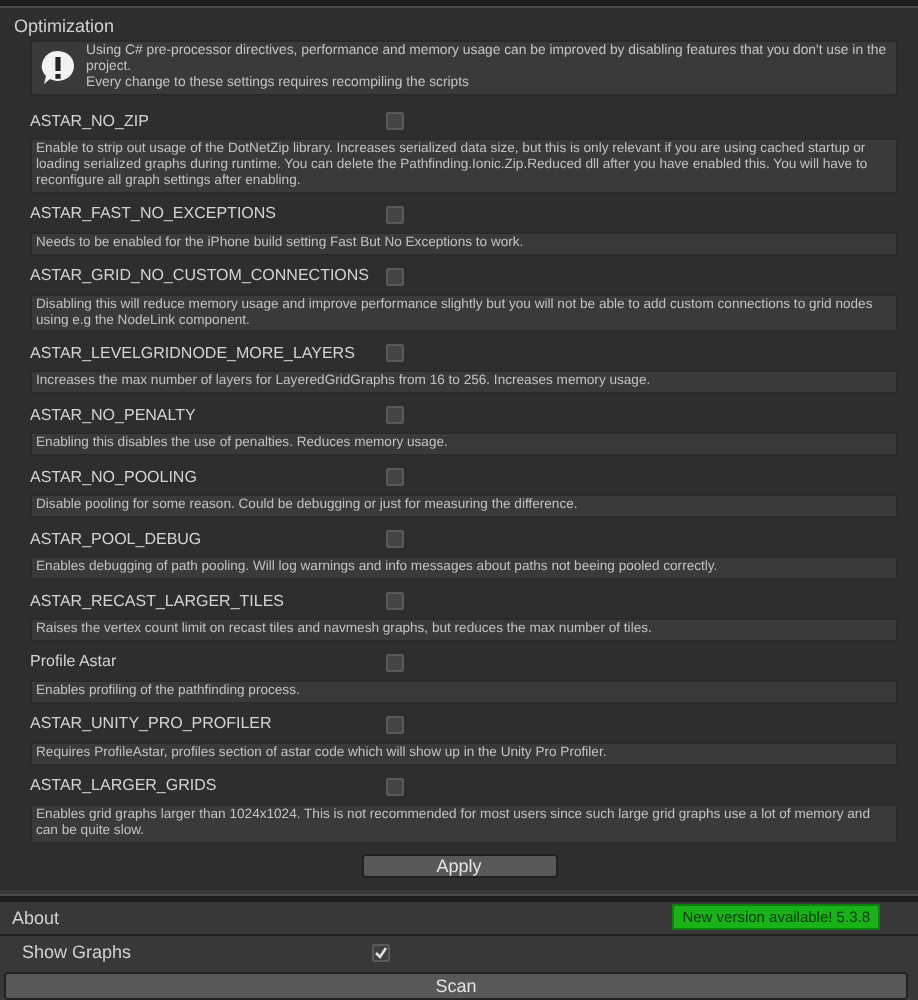 The height and width of the screenshot is (1000, 918). Describe the element at coordinates (152, 724) in the screenshot. I see `define-label: ASTAR_UNITY_PRO_PROFILER` at that location.